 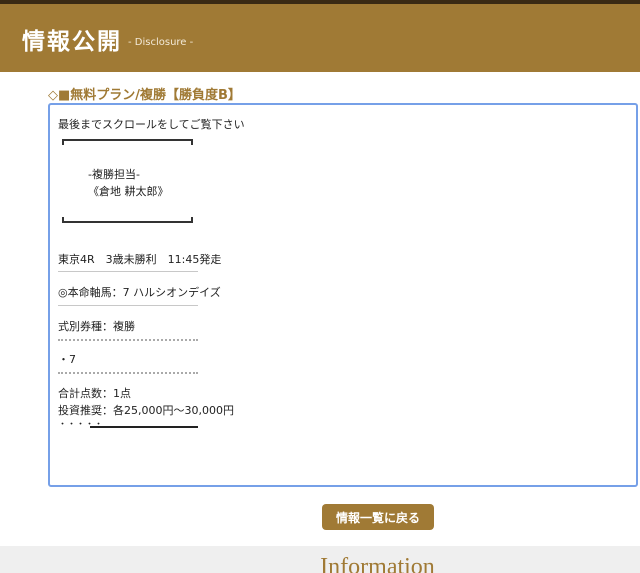 I want to click on back-to-list-button: 情報一覧に戻る, so click(x=378, y=517).